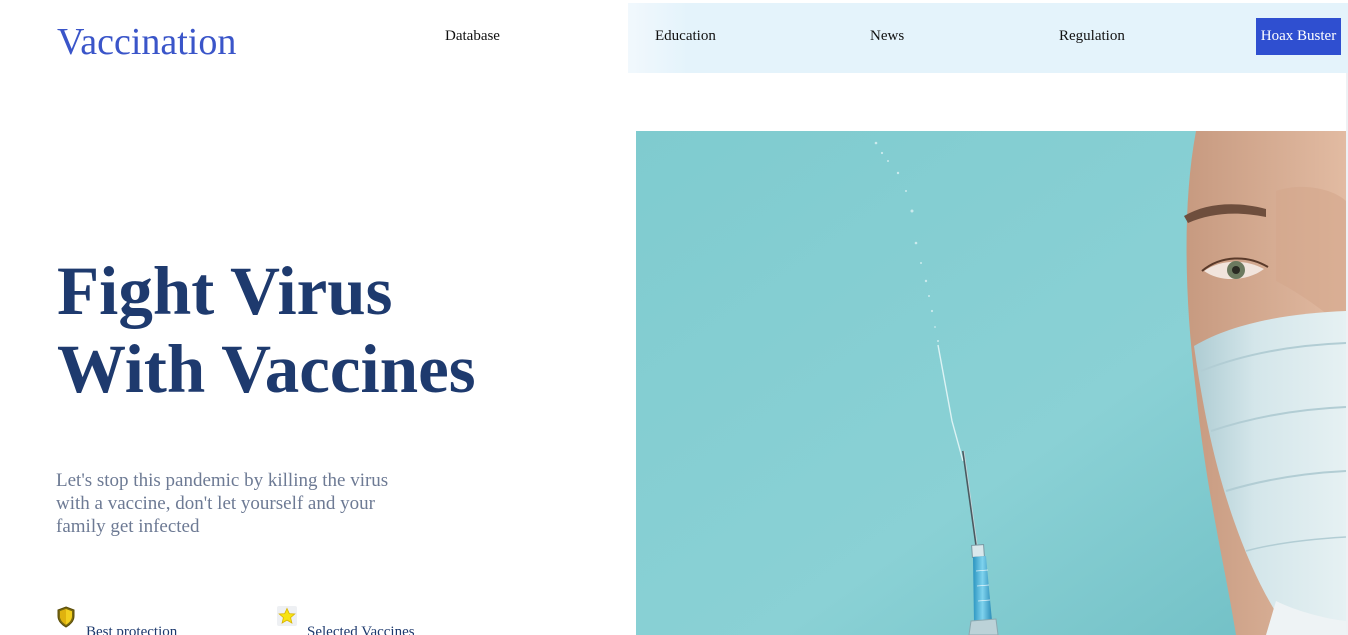 This screenshot has height=635, width=1348. I want to click on feature-label-selected-vaccines: Selected Vaccines, so click(361, 629).